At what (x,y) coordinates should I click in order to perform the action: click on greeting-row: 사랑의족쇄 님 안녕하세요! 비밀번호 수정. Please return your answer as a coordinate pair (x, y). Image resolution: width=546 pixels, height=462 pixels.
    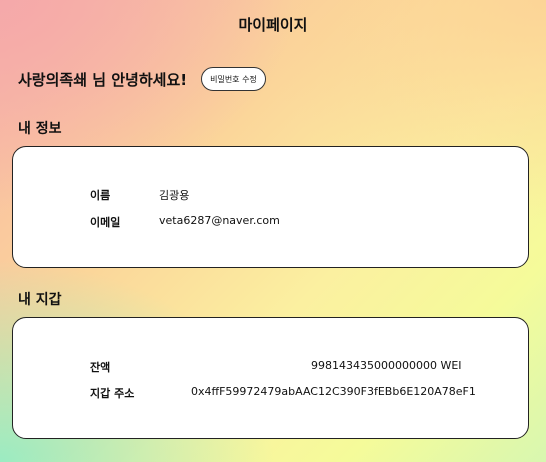
    Looking at the image, I should click on (142, 79).